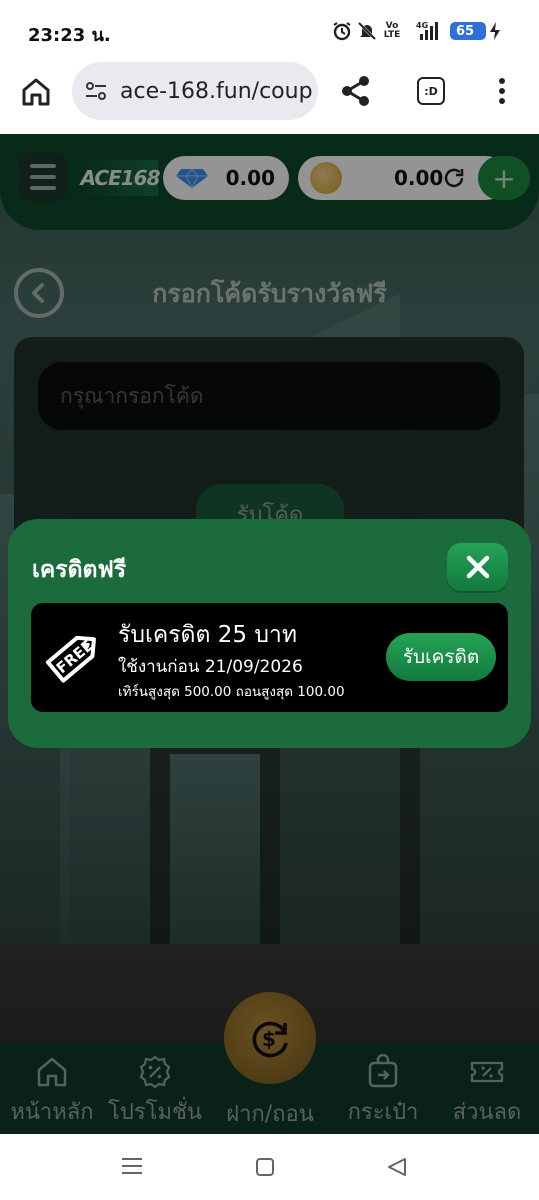 Image resolution: width=539 pixels, height=1200 pixels. I want to click on mute-icon, so click(367, 31).